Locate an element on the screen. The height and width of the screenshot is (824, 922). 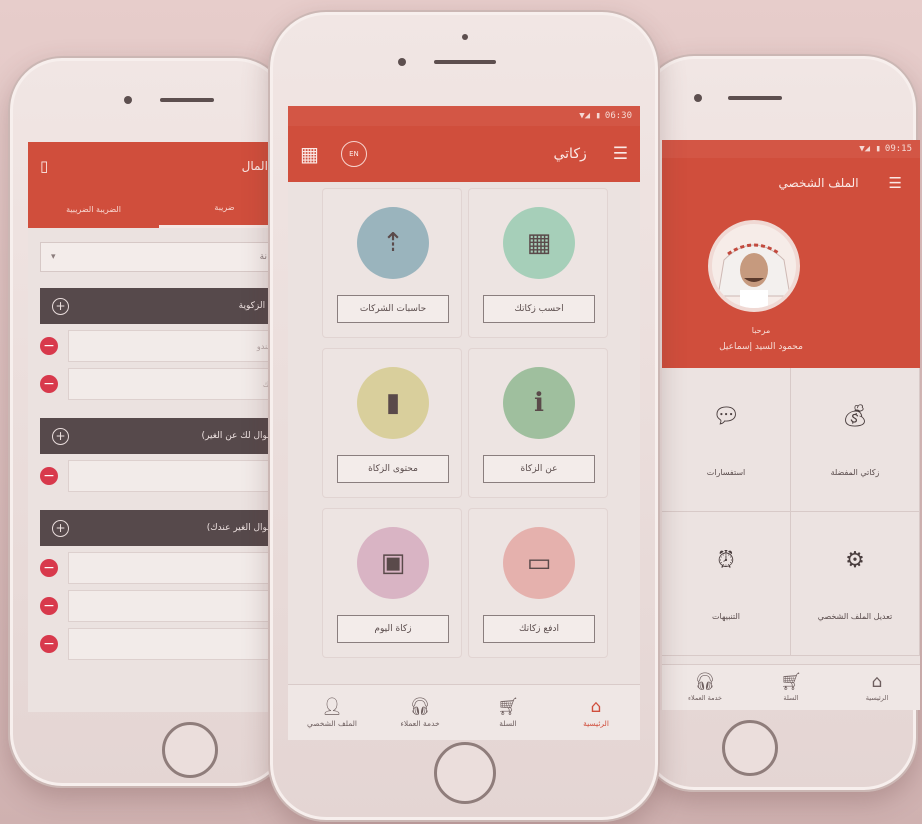
image-frame-icon: ▣ is located at coordinates (393, 563).